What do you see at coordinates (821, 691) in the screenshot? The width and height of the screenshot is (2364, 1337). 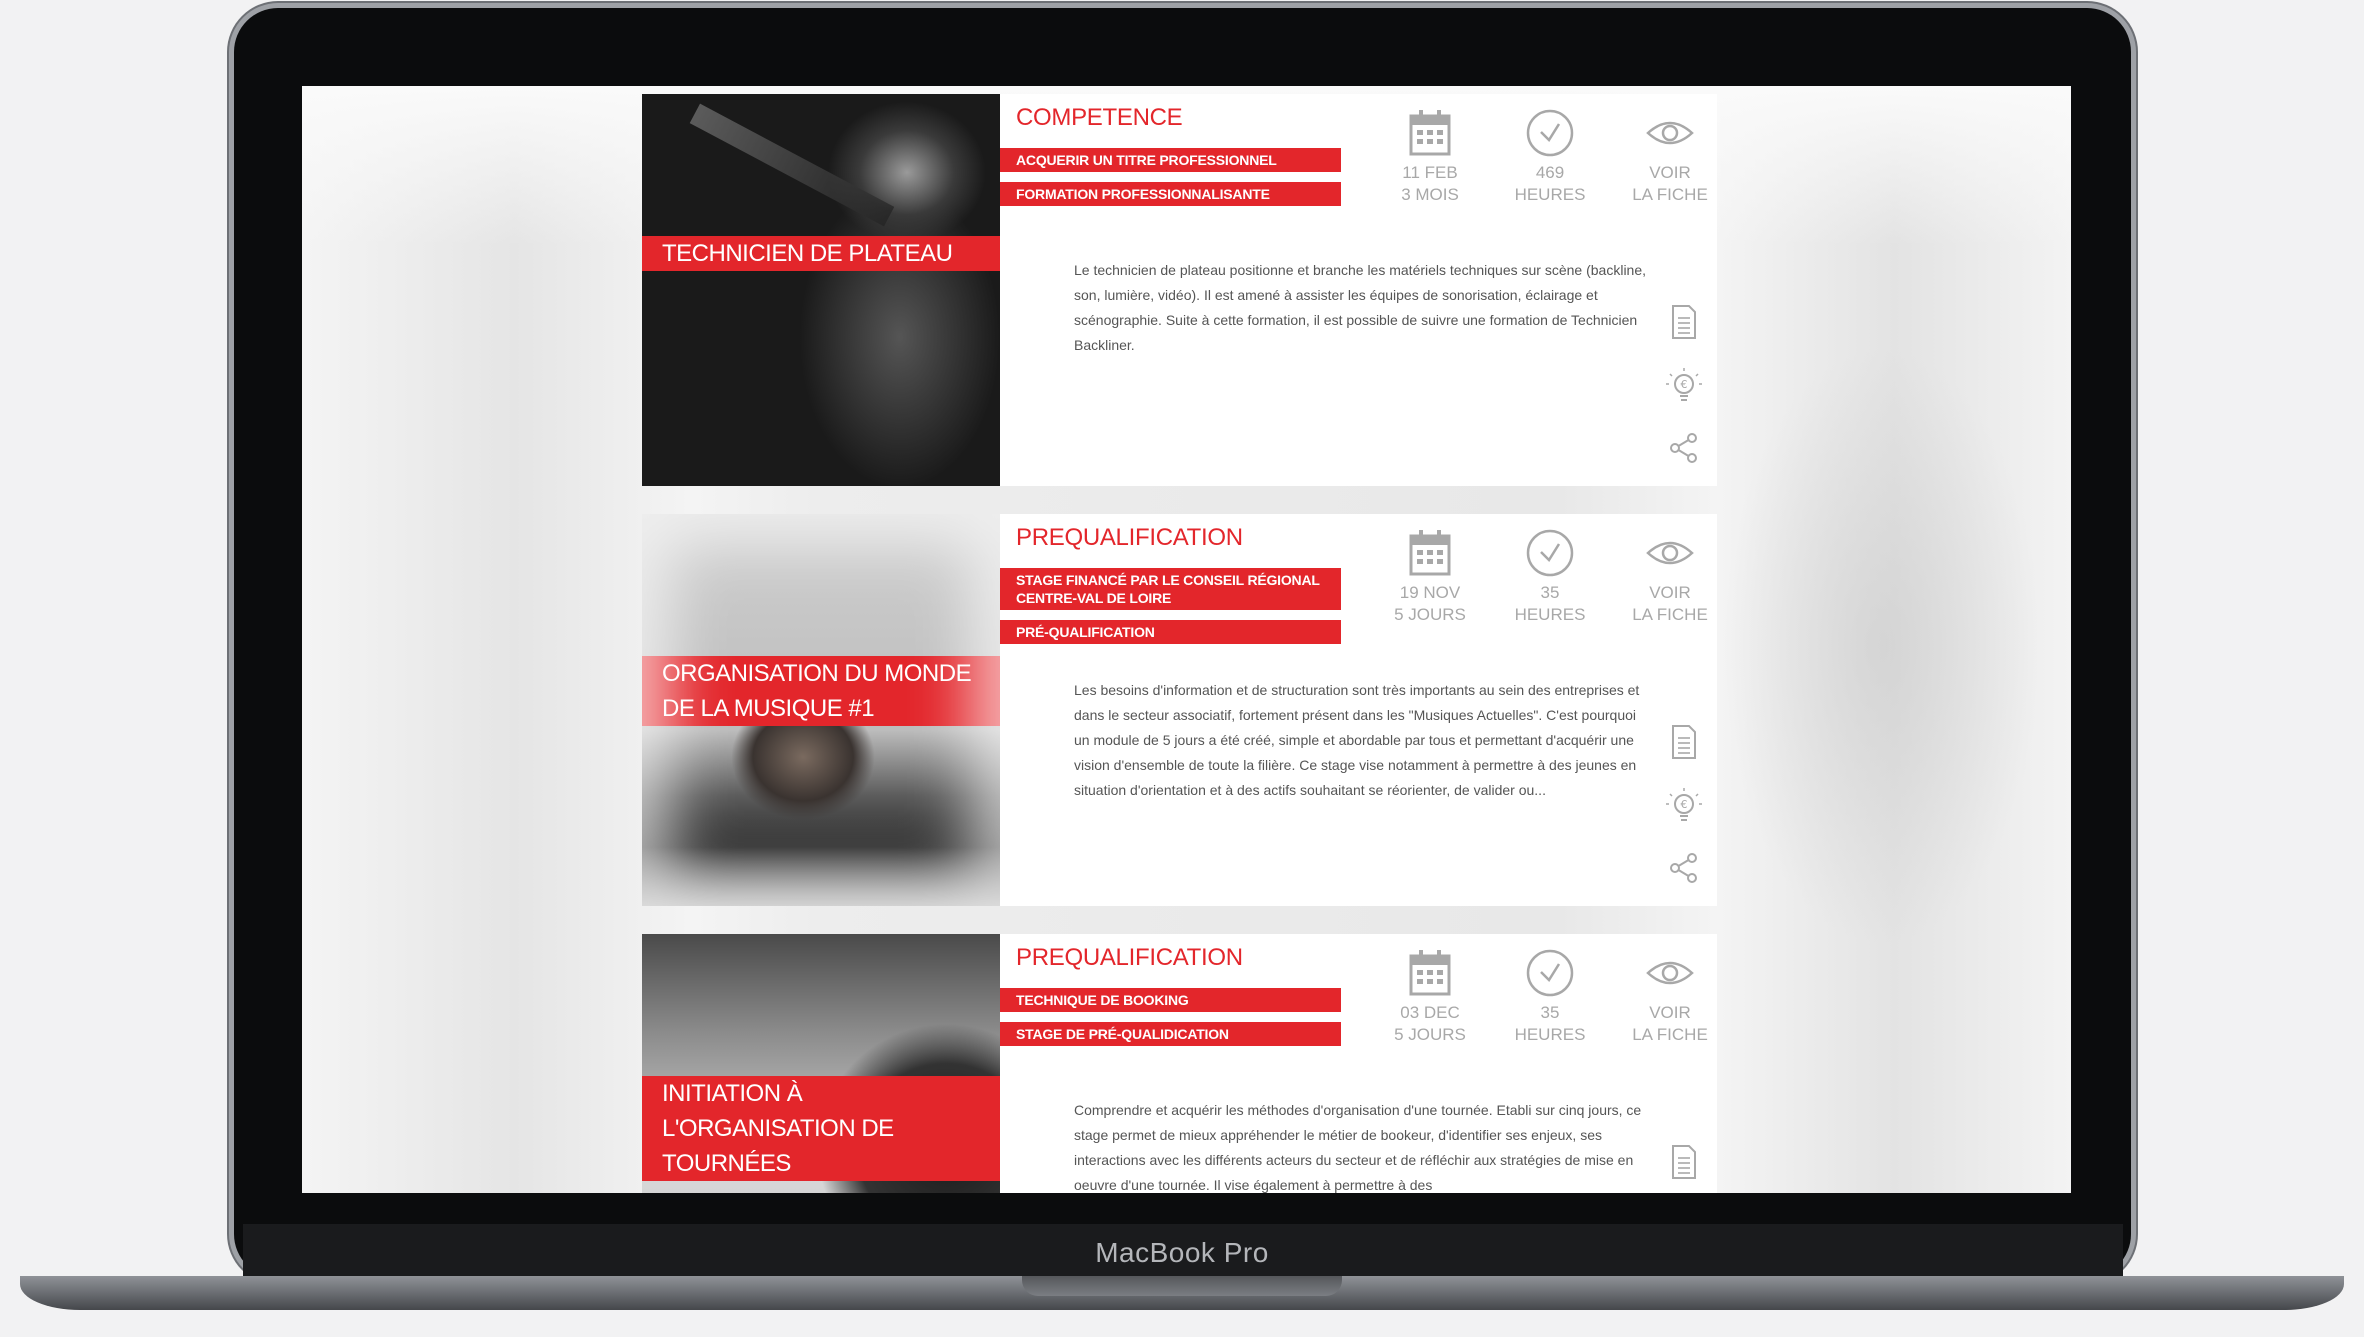 I see `course-title: ORGANISATION DU MONDE DE LA MUSIQUE #1` at bounding box center [821, 691].